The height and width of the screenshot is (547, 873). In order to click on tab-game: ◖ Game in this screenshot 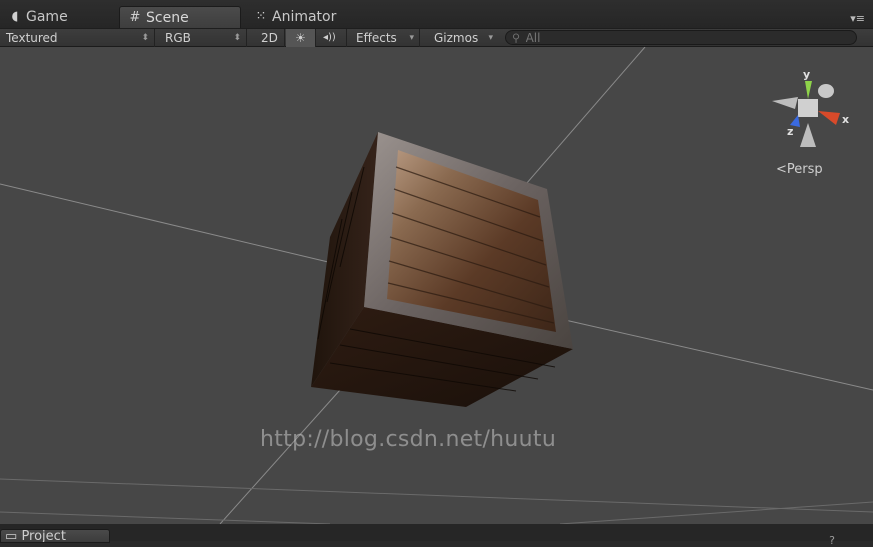, I will do `click(59, 17)`.